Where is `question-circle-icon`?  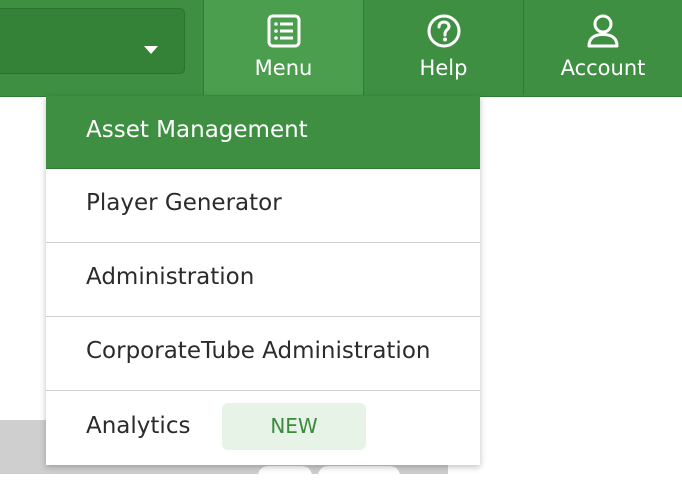
question-circle-icon is located at coordinates (443, 31).